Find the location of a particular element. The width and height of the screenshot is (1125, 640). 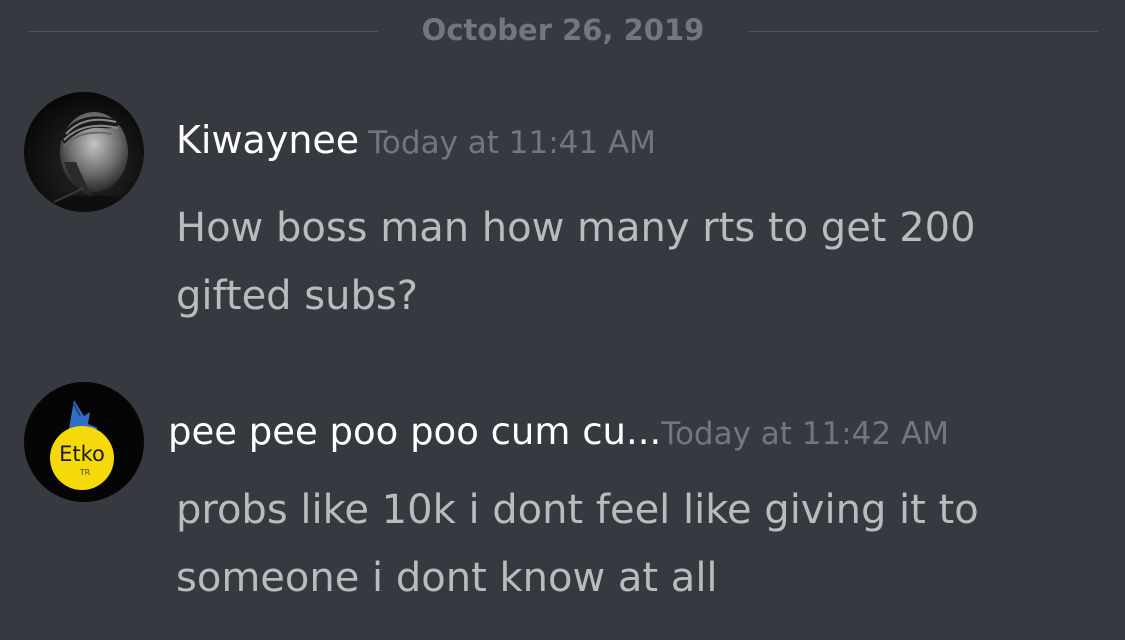

user-avatar is located at coordinates (84, 152).